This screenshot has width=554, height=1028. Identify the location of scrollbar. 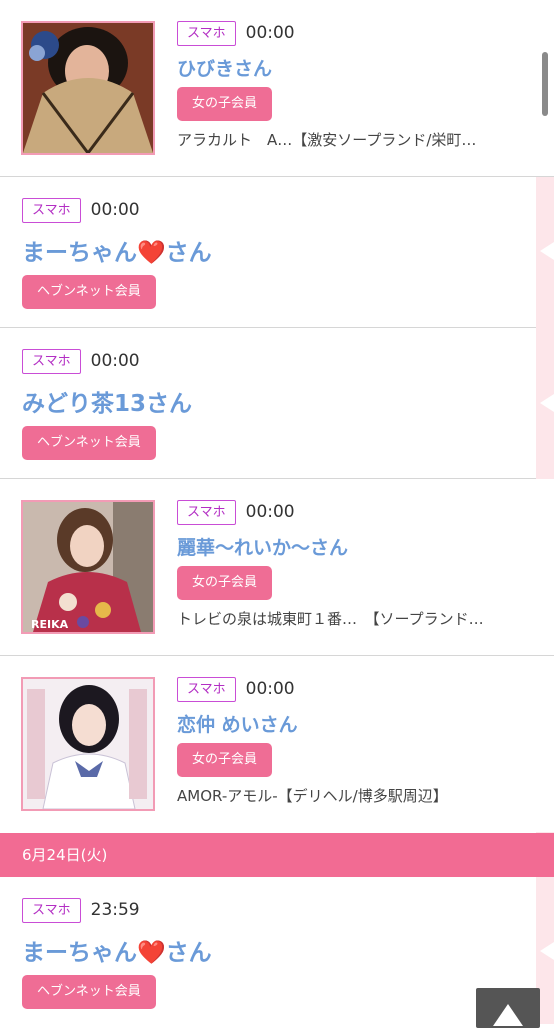
(545, 84).